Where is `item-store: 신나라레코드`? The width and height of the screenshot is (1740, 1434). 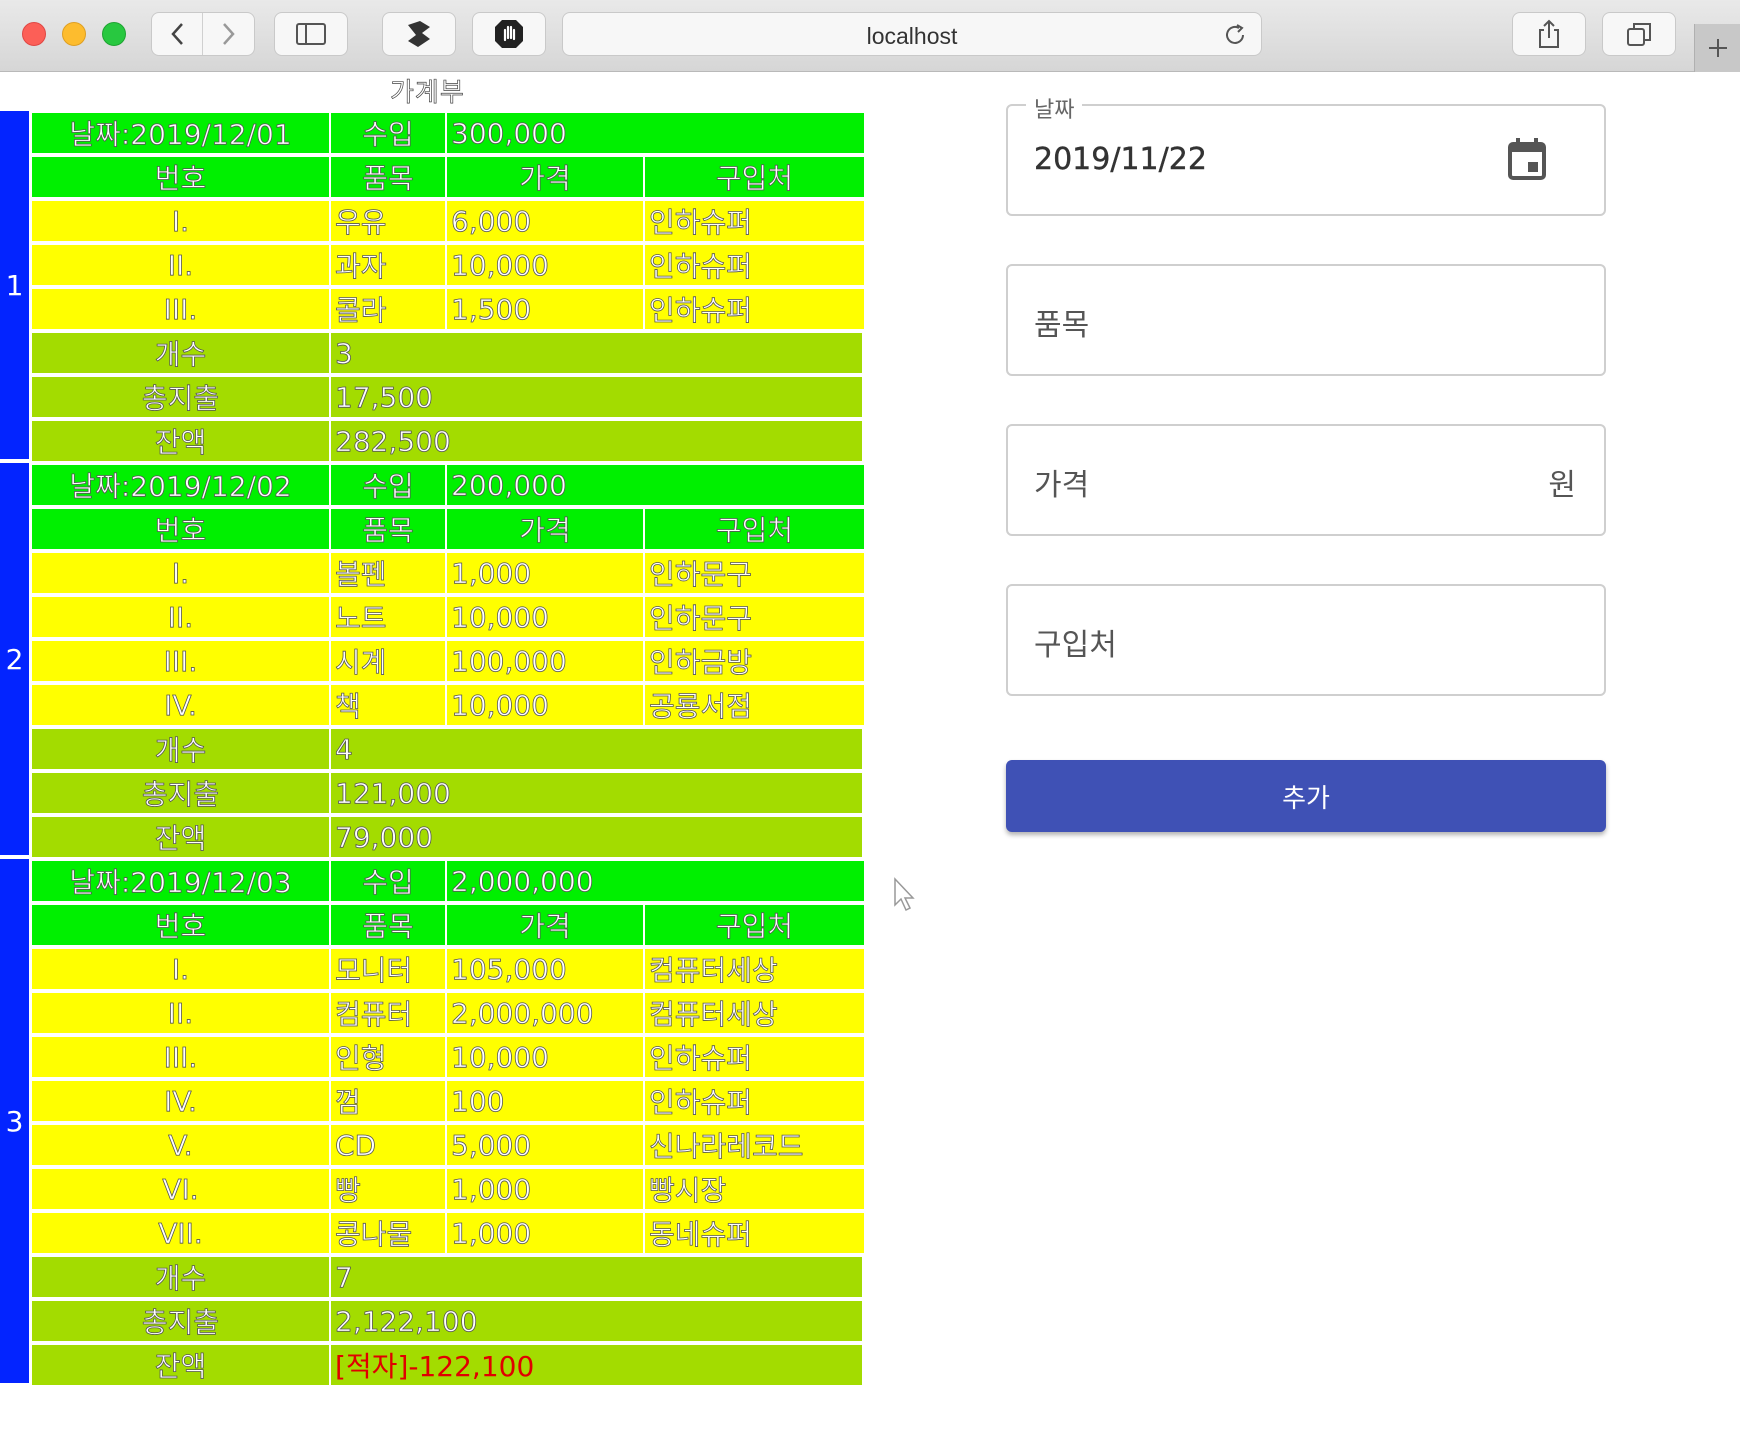 item-store: 신나라레코드 is located at coordinates (754, 1145).